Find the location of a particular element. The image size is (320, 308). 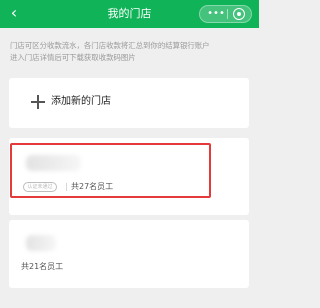

staff-count: 共21名员工 is located at coordinates (42, 266).